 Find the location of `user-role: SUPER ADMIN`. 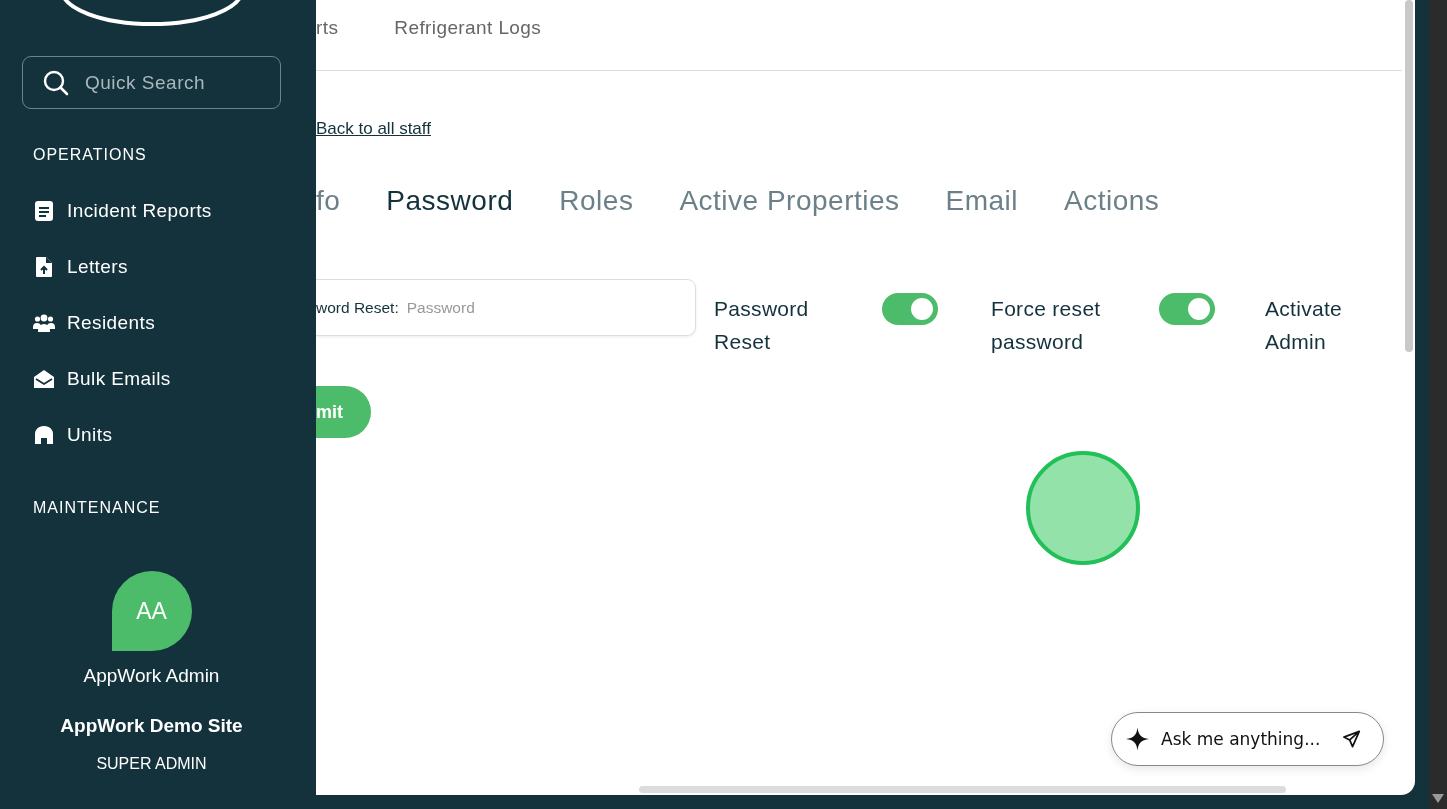

user-role: SUPER ADMIN is located at coordinates (151, 764).